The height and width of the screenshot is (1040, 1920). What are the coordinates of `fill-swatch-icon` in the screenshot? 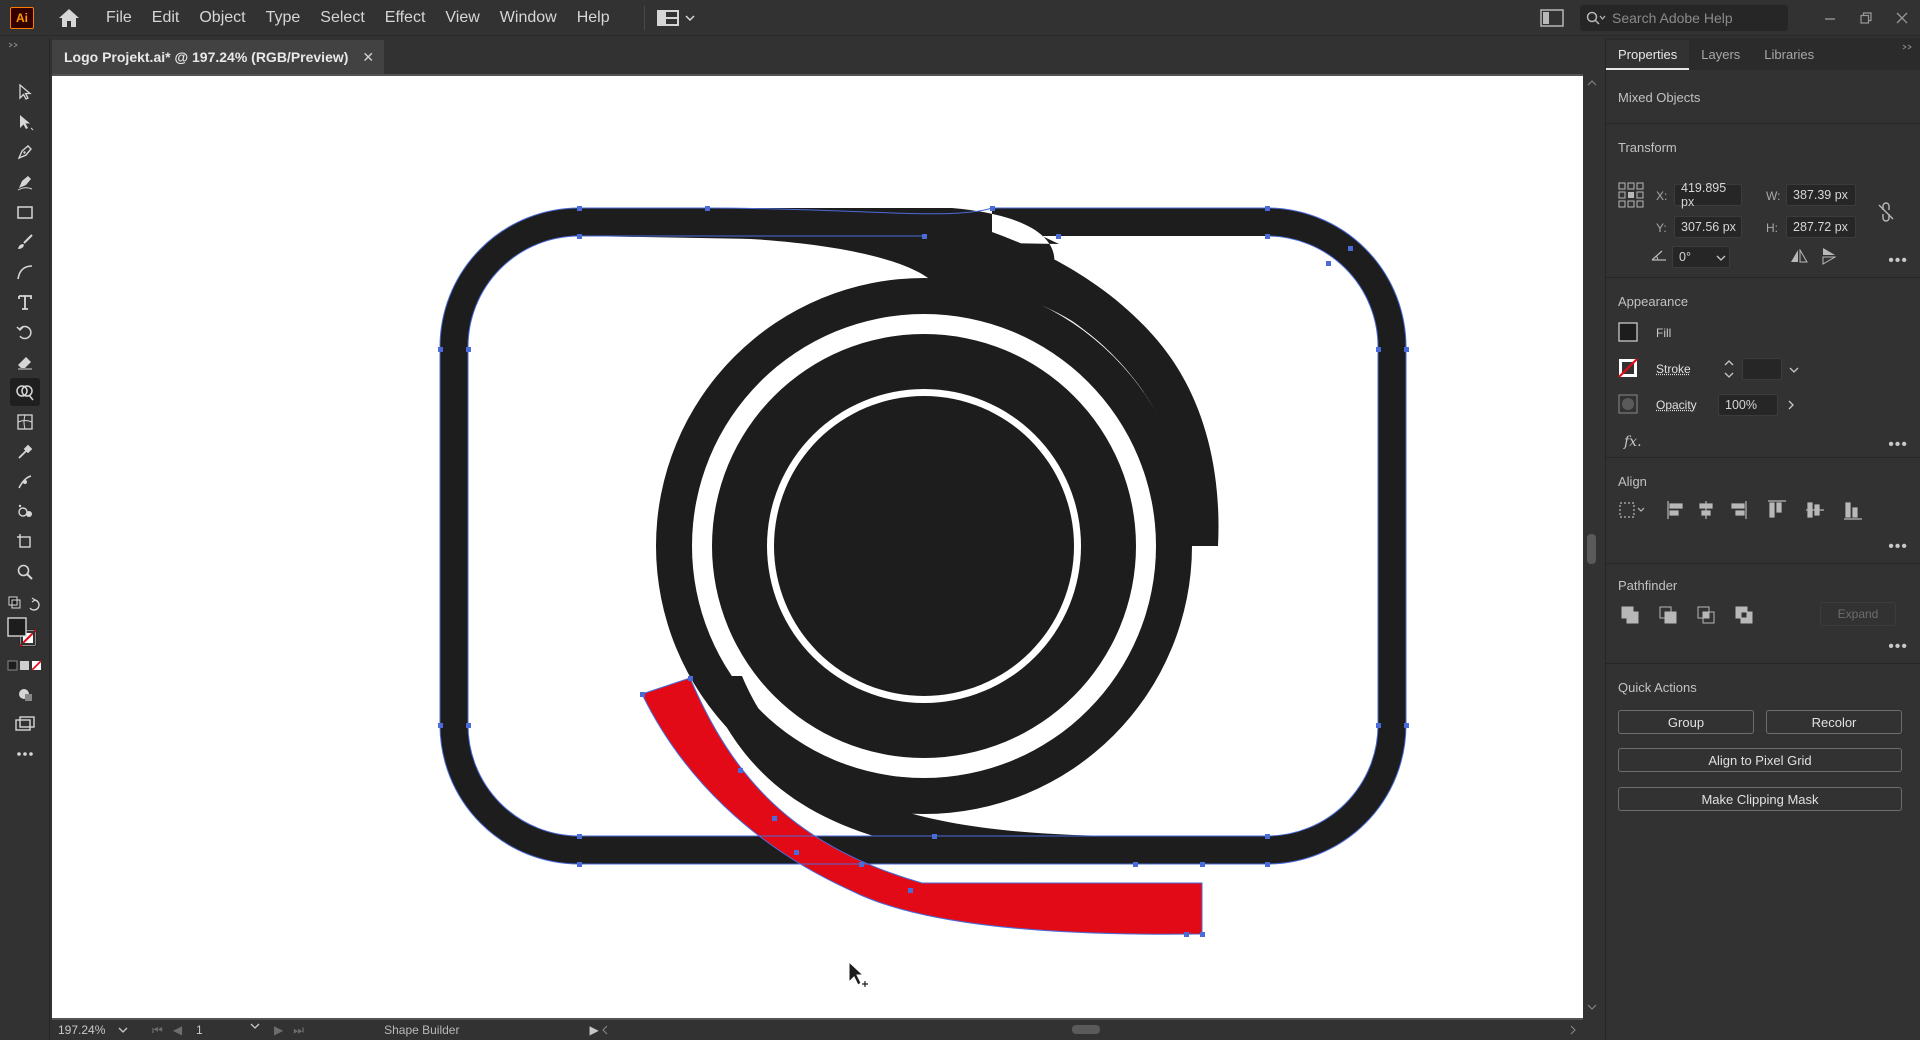 It's located at (1628, 332).